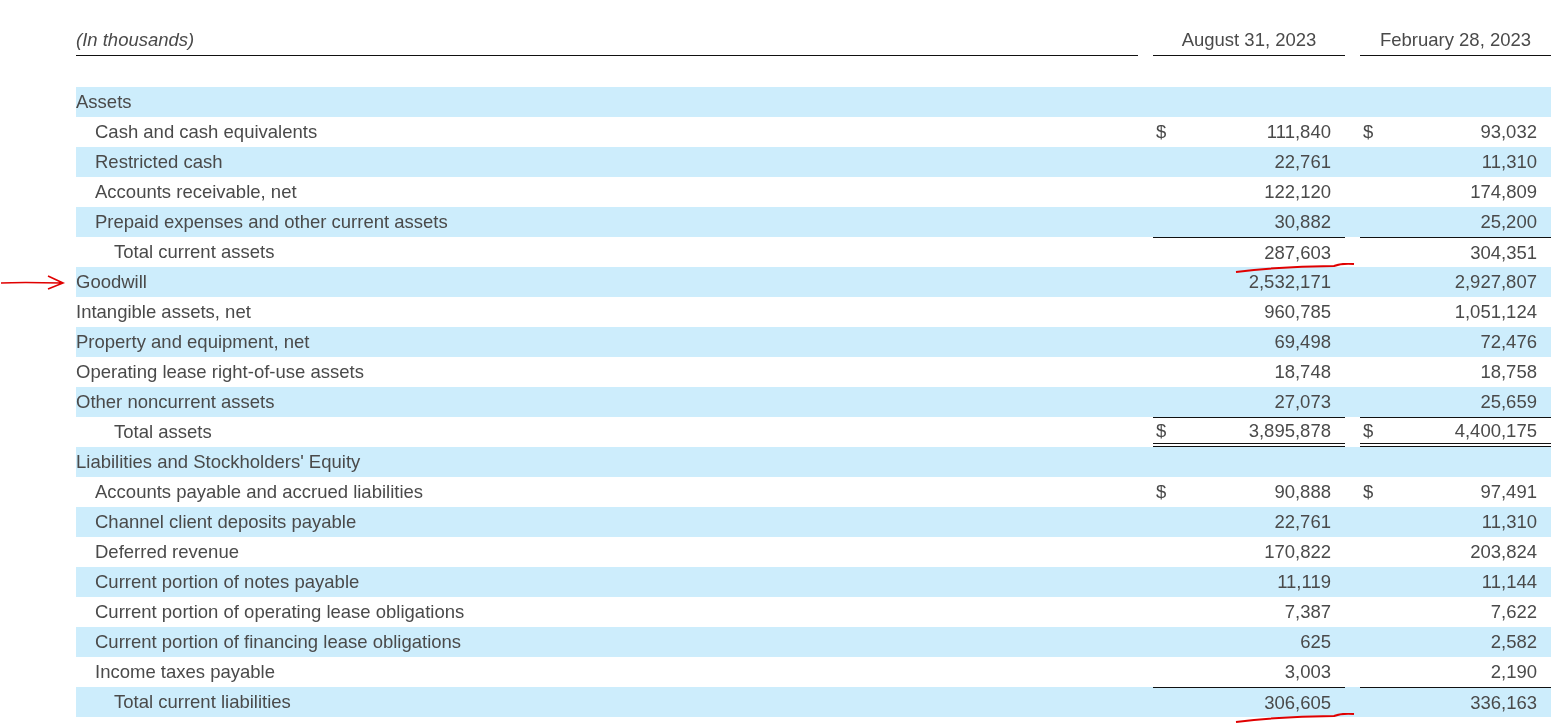 This screenshot has height=728, width=1563. What do you see at coordinates (220, 372) in the screenshot?
I see `row-label: Operating lease right-of-use assets` at bounding box center [220, 372].